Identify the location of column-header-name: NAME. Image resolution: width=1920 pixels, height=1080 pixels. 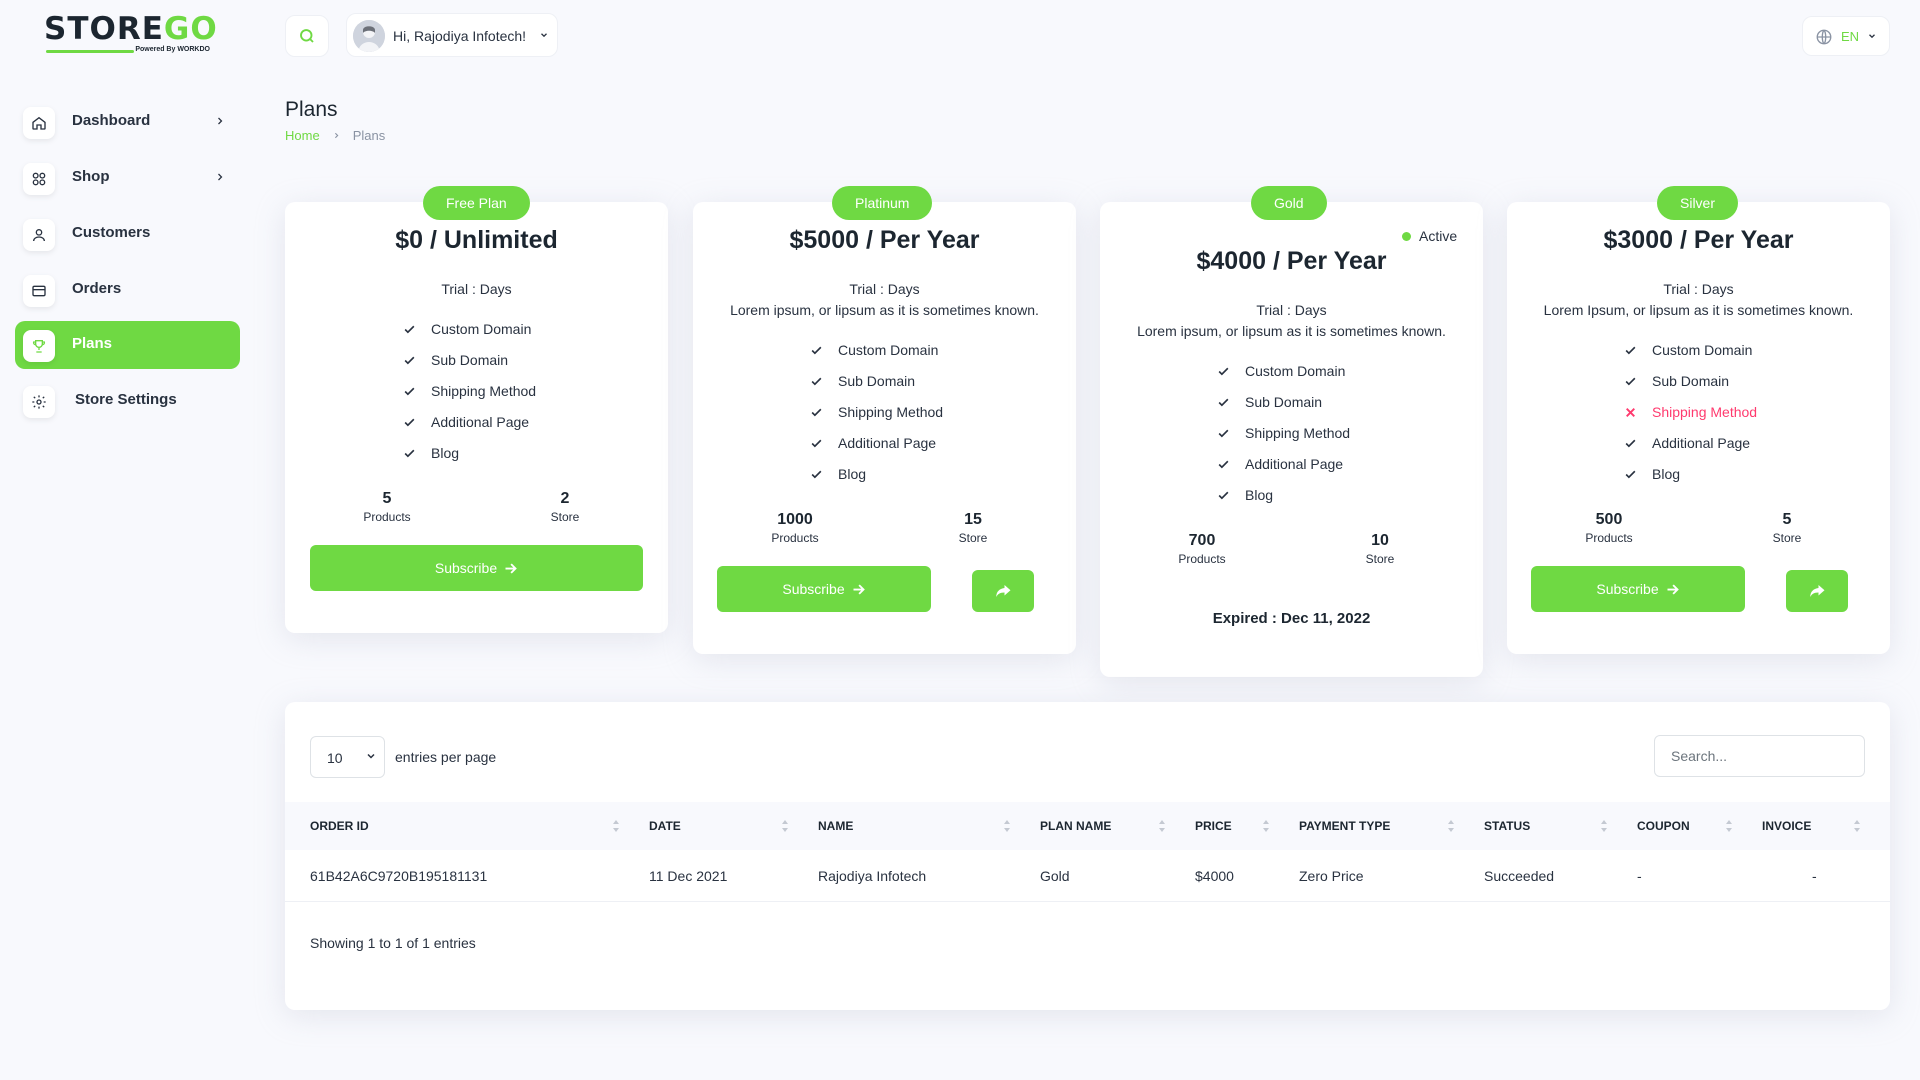
(835, 826).